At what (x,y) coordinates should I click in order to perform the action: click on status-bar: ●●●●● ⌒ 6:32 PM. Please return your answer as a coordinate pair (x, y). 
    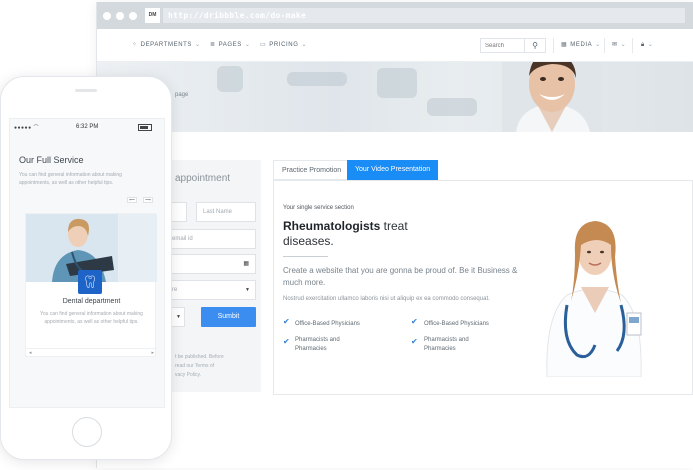
    Looking at the image, I should click on (87, 127).